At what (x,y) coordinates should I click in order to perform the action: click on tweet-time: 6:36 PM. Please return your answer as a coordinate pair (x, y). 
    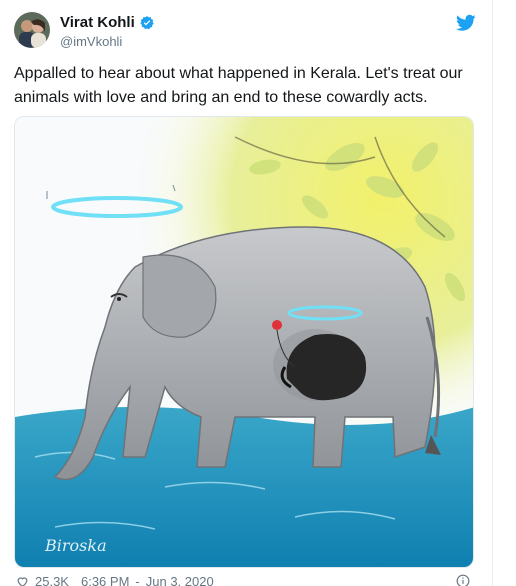
    Looking at the image, I should click on (105, 580).